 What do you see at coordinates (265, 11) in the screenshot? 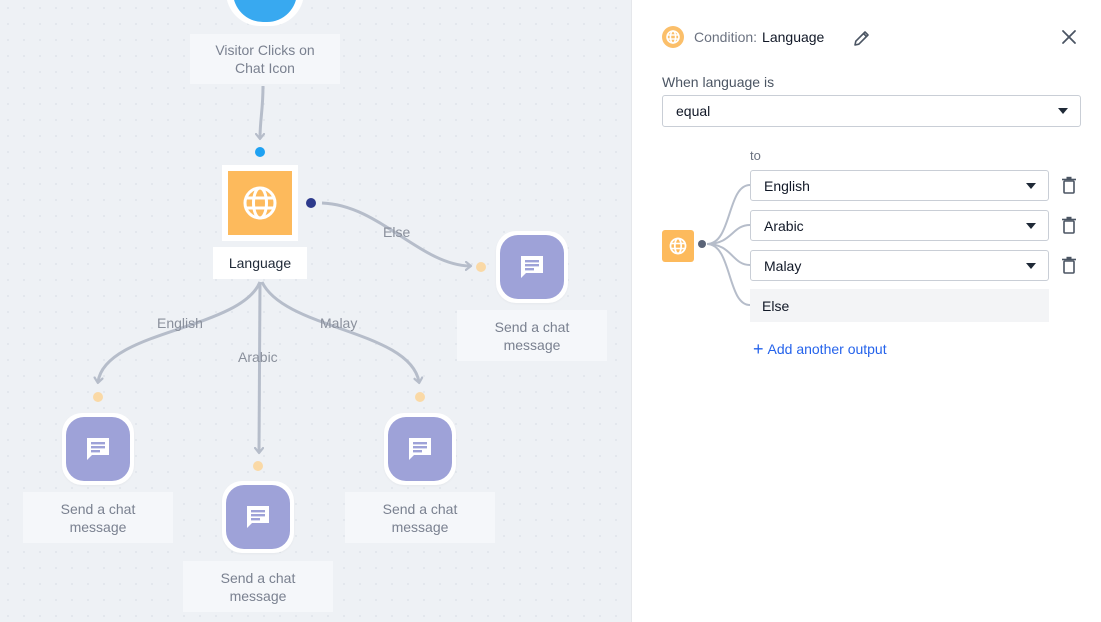
I see `chat-trigger-icon` at bounding box center [265, 11].